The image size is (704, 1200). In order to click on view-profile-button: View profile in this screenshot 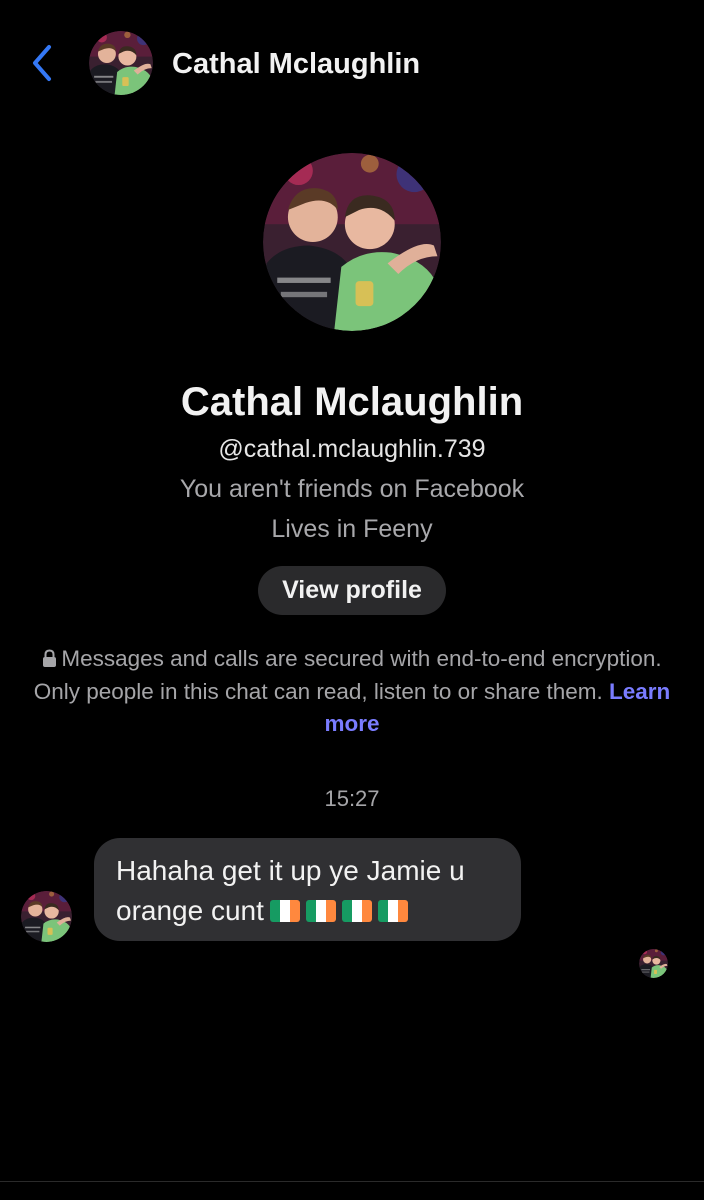, I will do `click(352, 590)`.